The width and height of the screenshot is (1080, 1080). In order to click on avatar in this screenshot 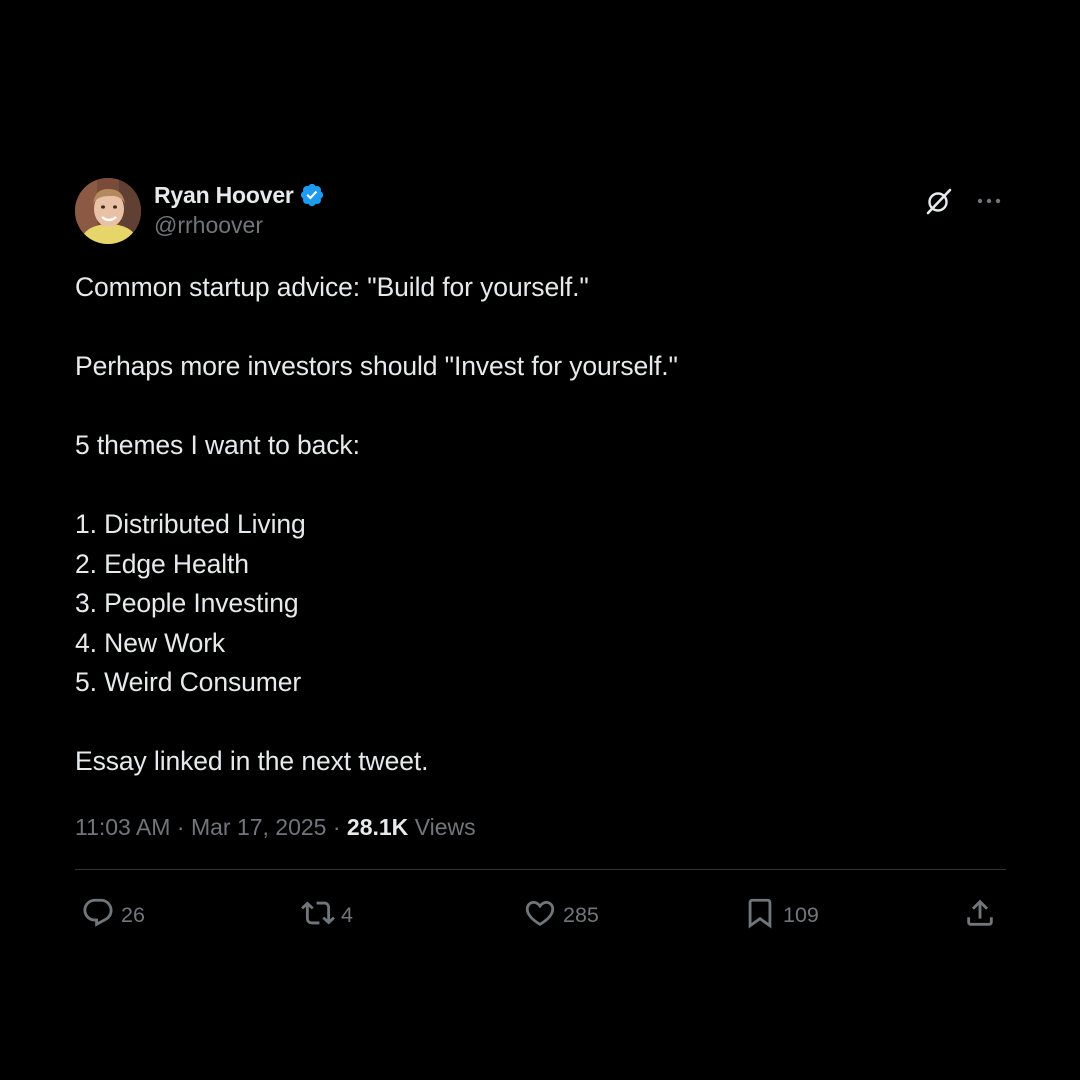, I will do `click(108, 211)`.